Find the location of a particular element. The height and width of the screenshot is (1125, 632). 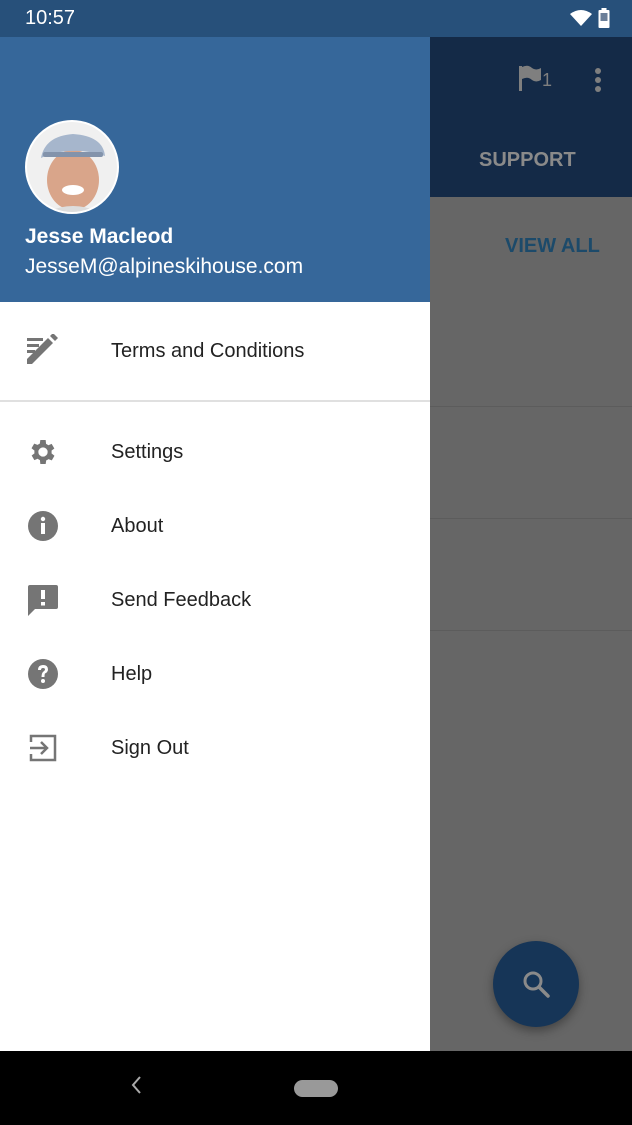

avatar is located at coordinates (72, 167).